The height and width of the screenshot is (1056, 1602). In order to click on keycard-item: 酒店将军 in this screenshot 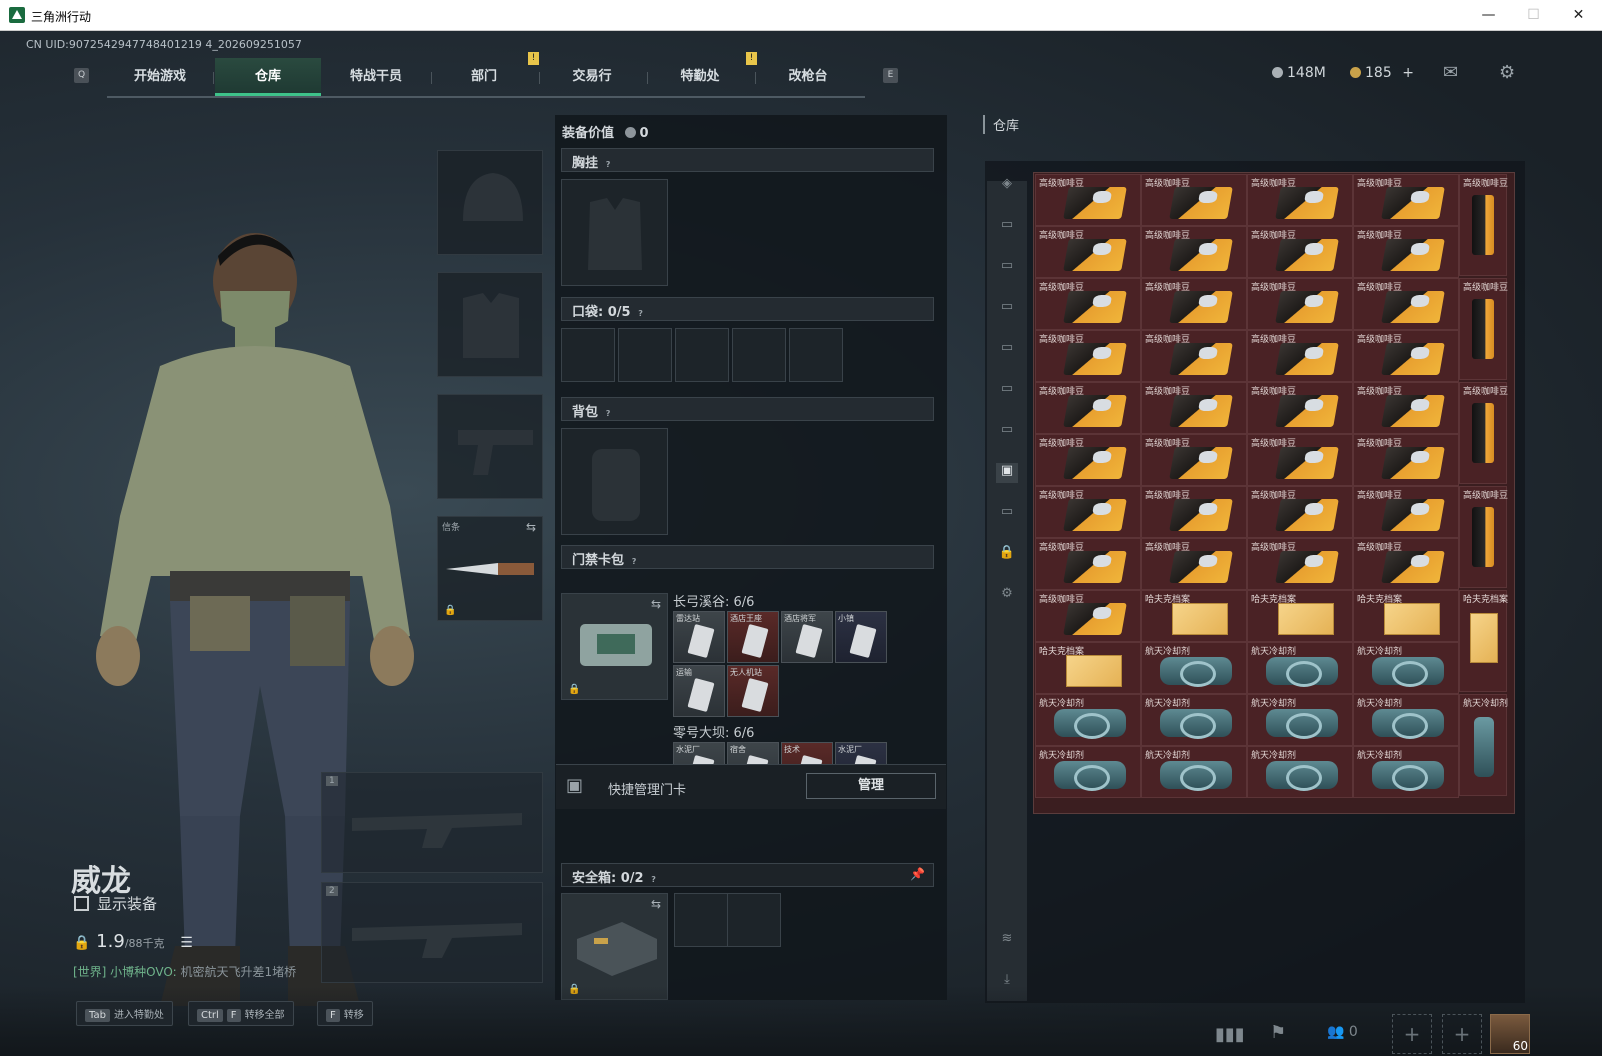, I will do `click(807, 637)`.